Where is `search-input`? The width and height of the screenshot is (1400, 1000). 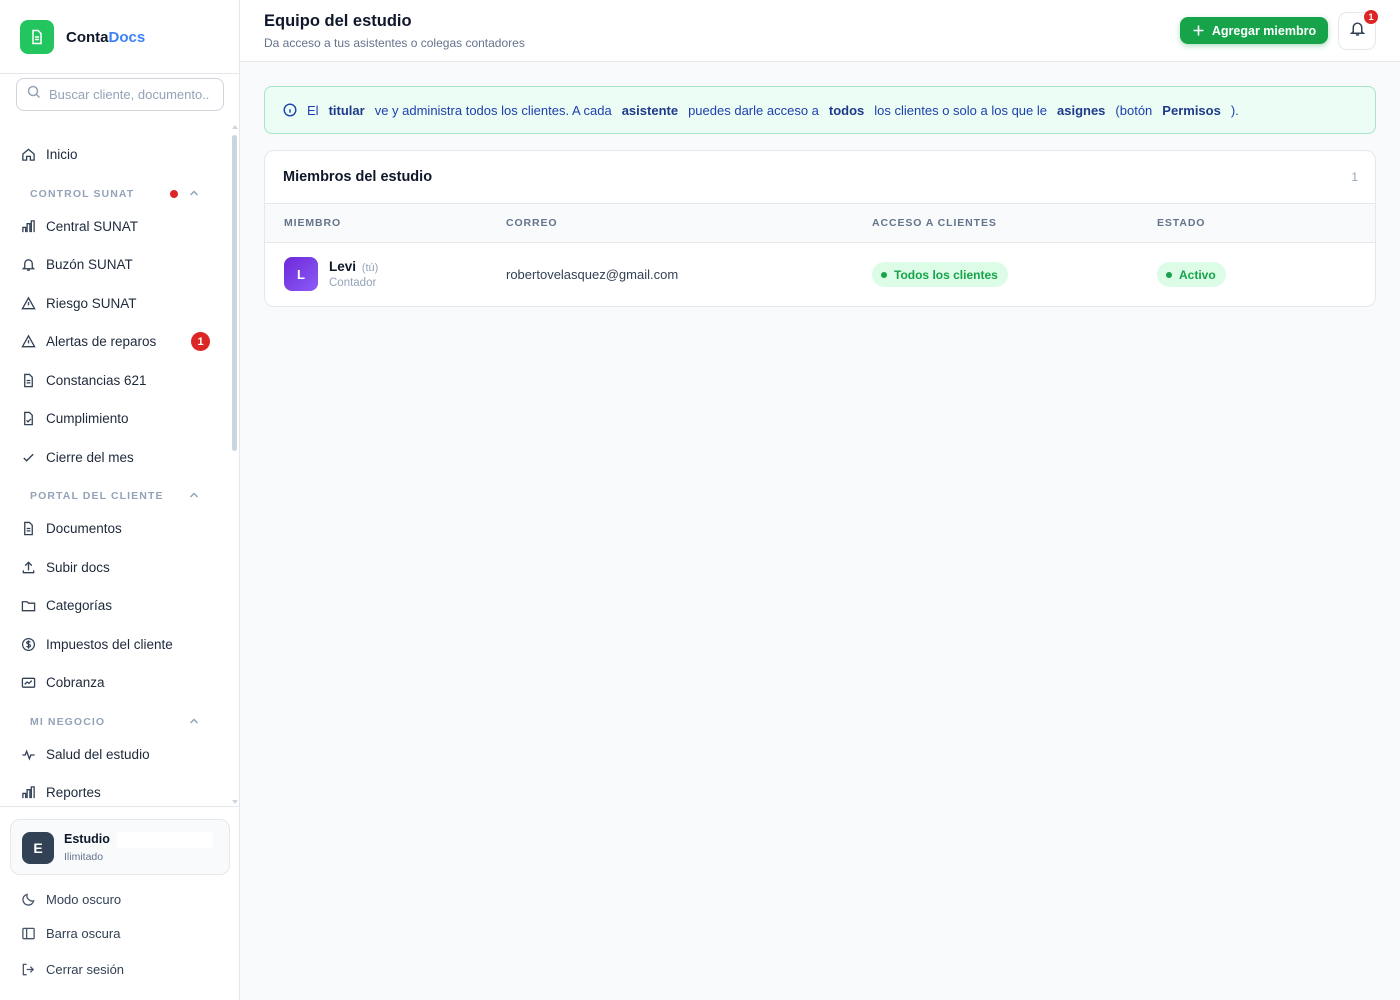
search-input is located at coordinates (129, 94).